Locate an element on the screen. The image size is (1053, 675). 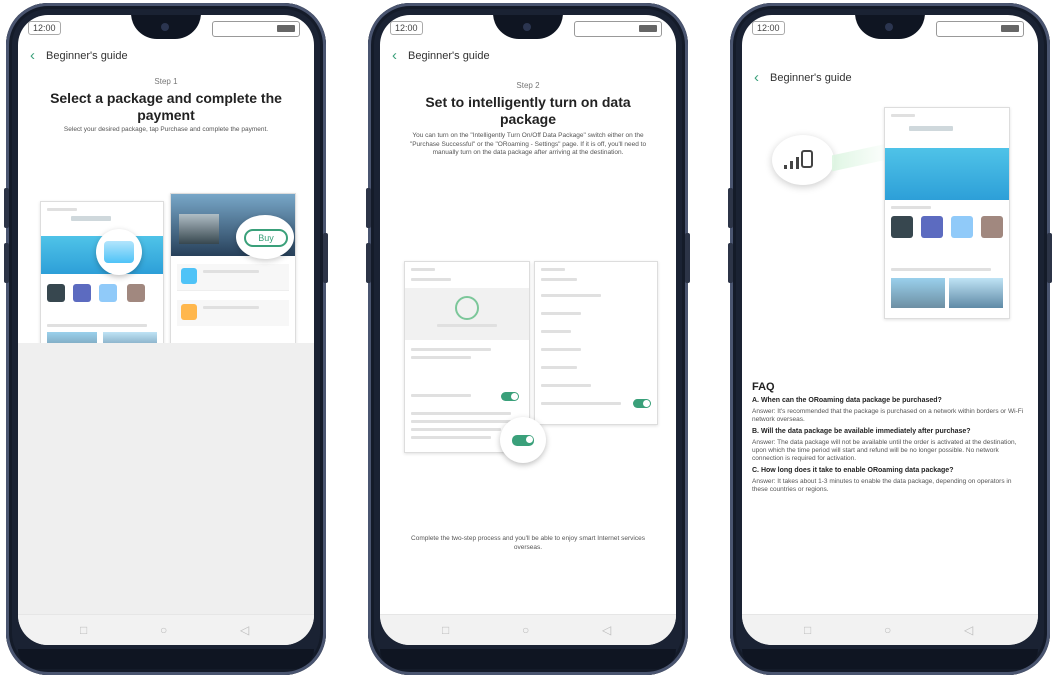
step-number: Step 2 is located at coordinates (528, 85).